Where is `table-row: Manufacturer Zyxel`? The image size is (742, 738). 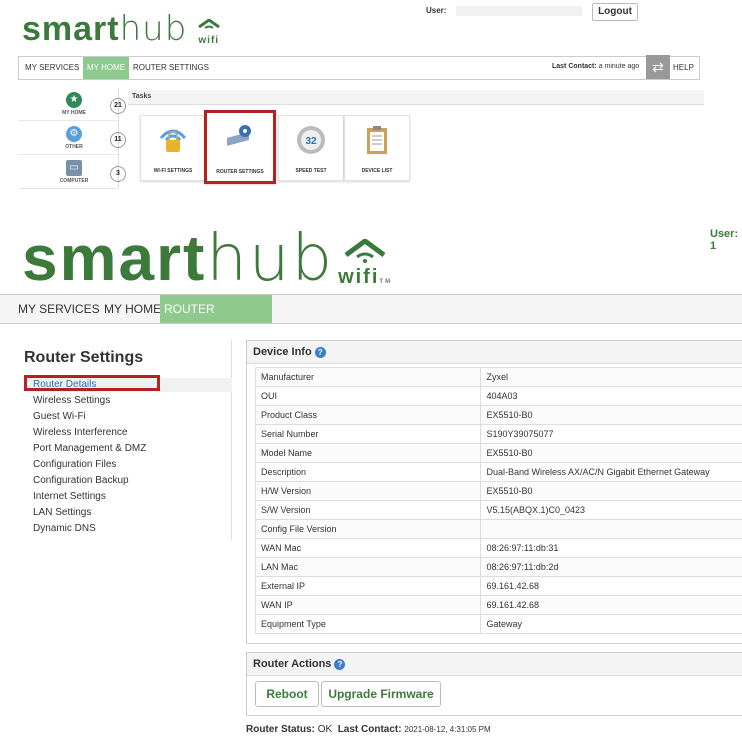 table-row: Manufacturer Zyxel is located at coordinates (498, 377).